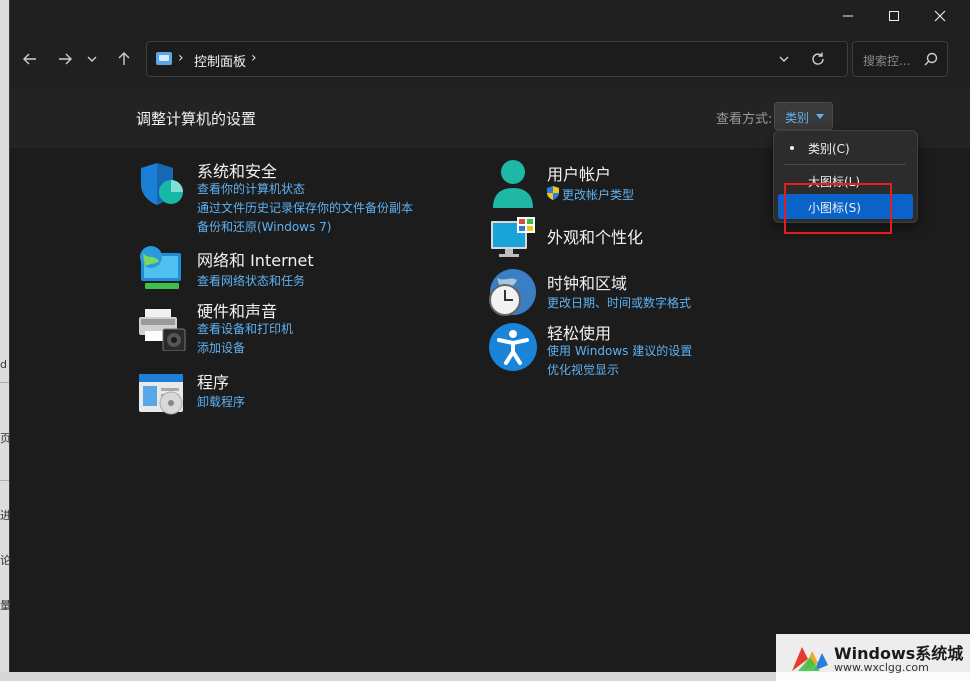 This screenshot has height=681, width=970. I want to click on control-panel-icon, so click(164, 58).